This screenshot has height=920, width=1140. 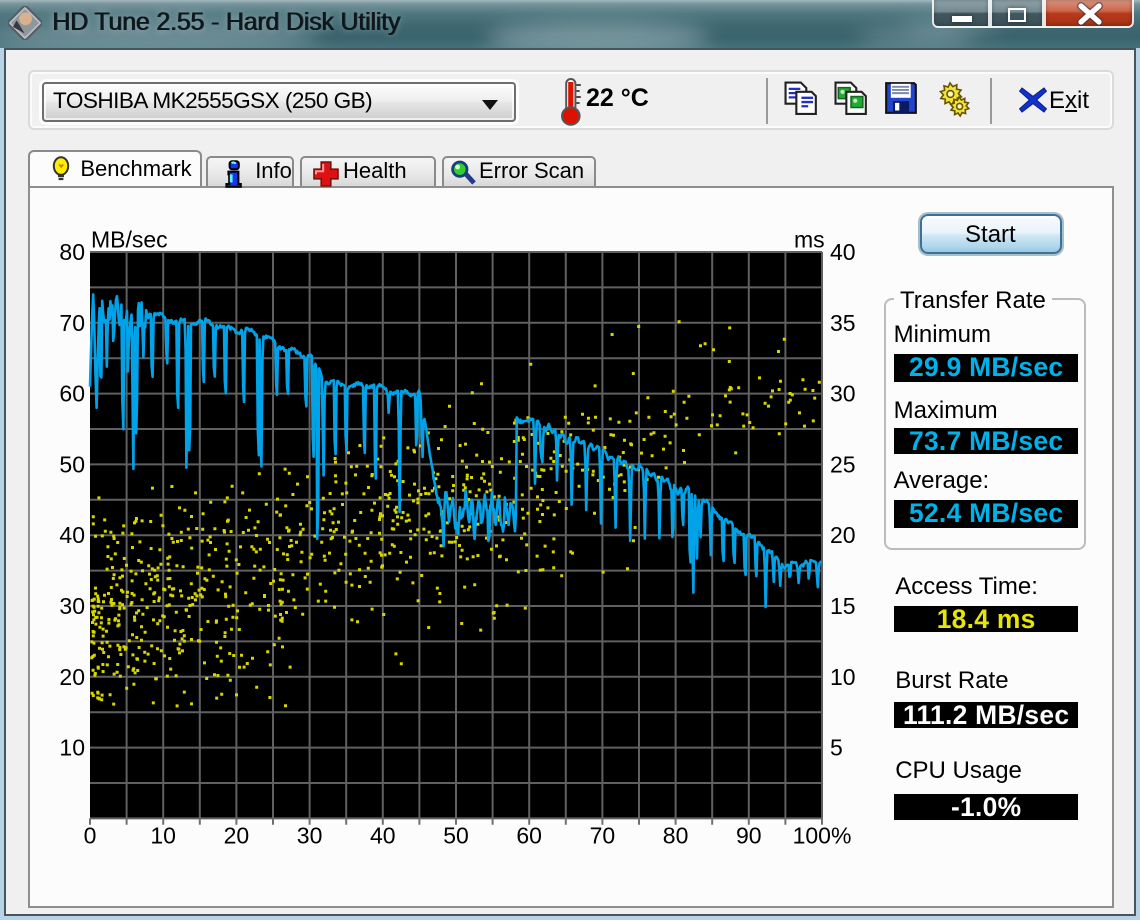 What do you see at coordinates (749, 835) in the screenshot?
I see `svg-text: 90` at bounding box center [749, 835].